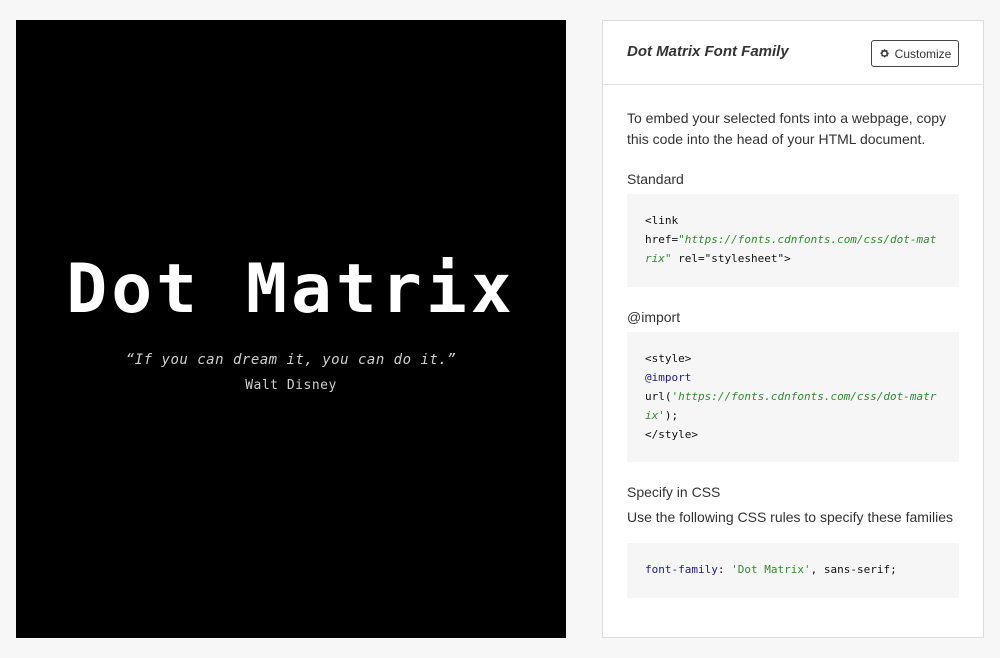 The image size is (1000, 658). I want to click on import-label: @import, so click(654, 317).